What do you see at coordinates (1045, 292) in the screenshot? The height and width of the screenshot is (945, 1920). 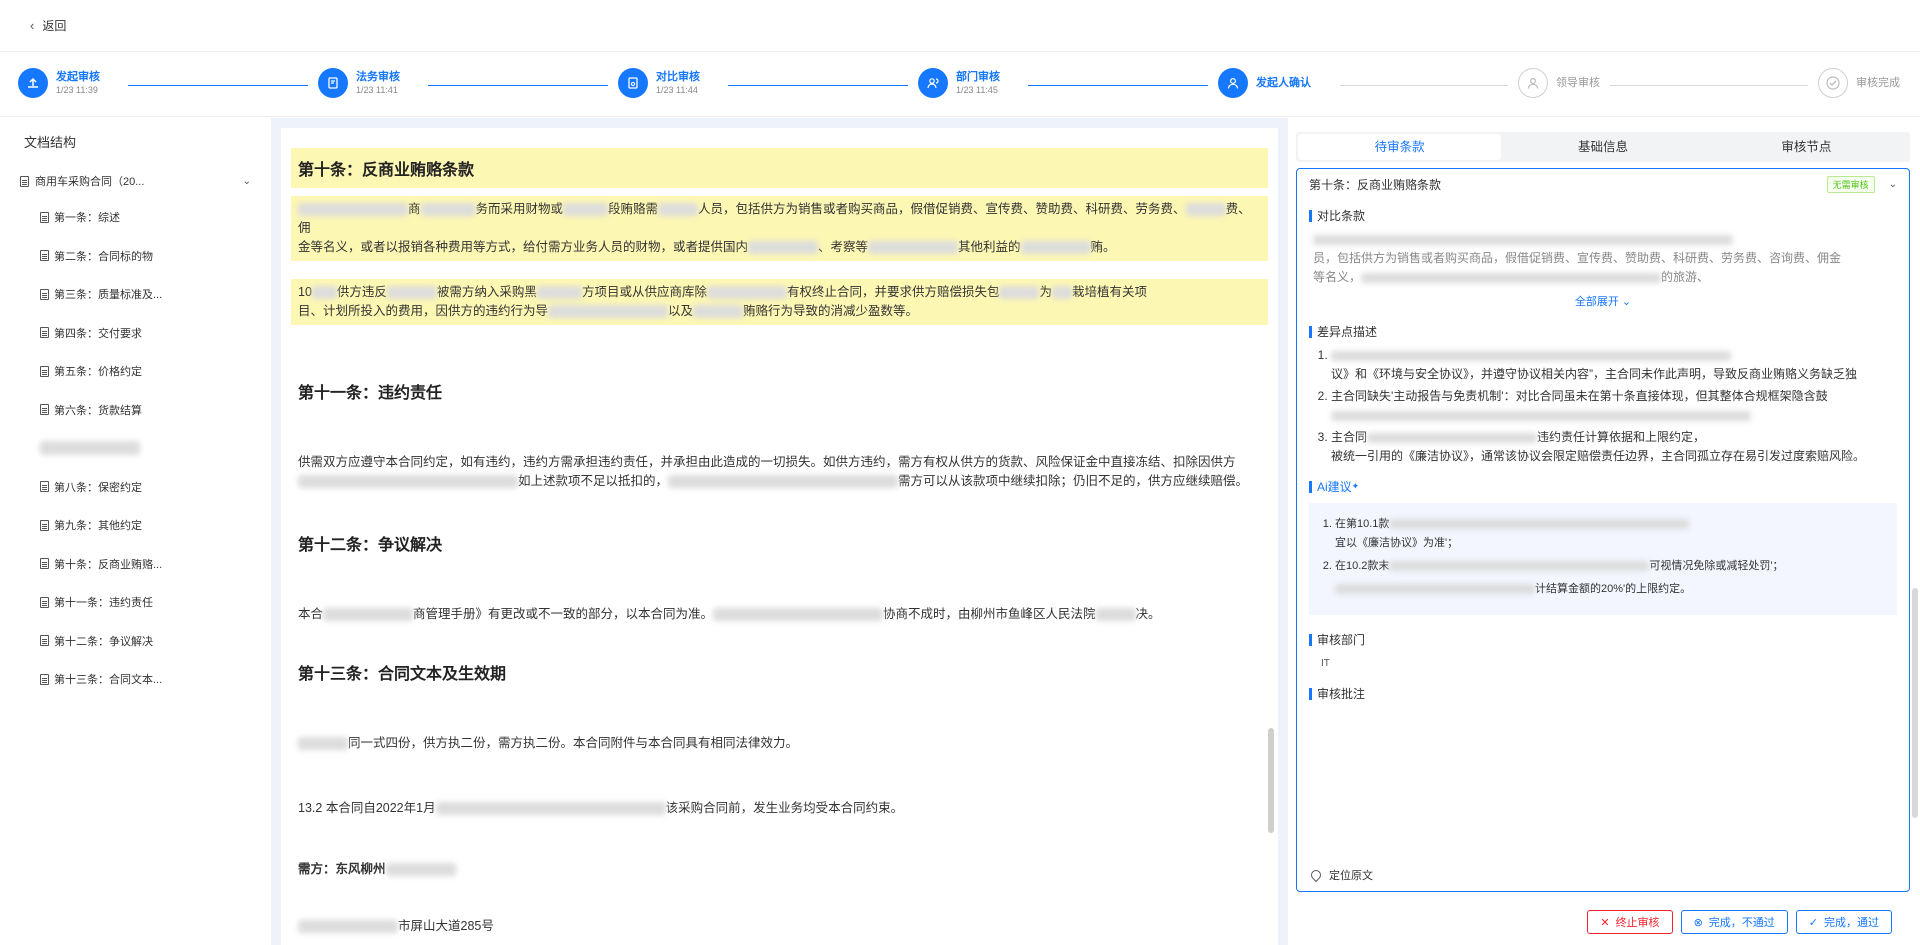 I see `text-fragment: 为` at bounding box center [1045, 292].